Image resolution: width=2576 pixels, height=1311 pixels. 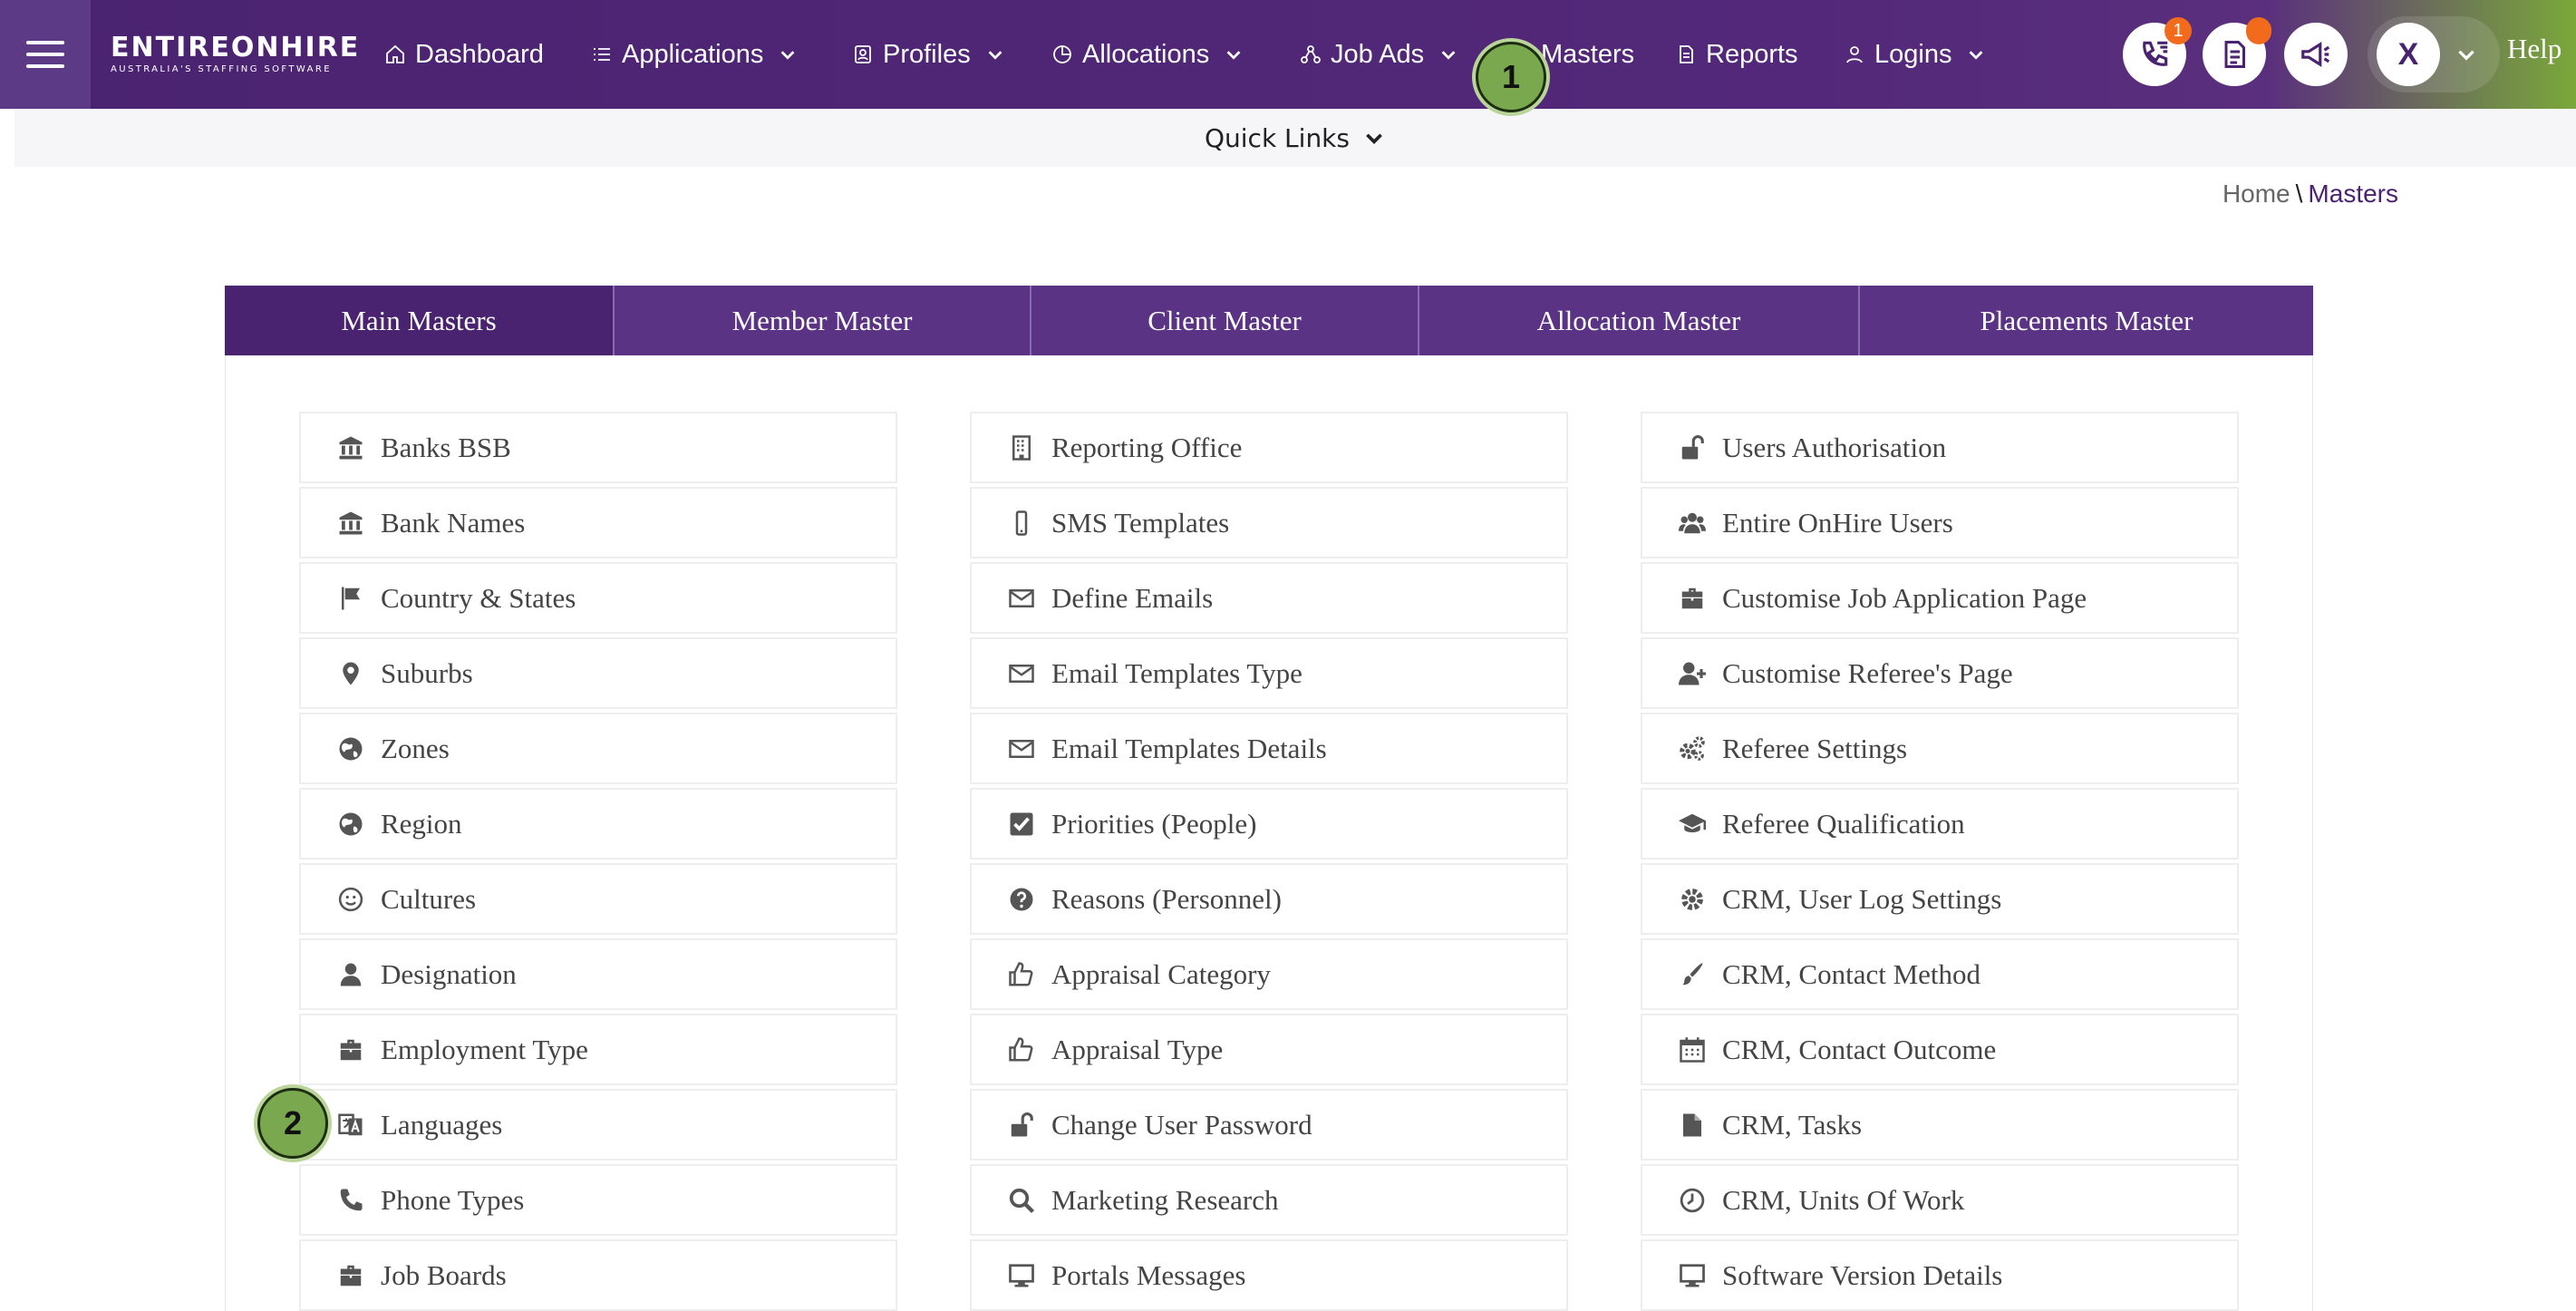 I want to click on master-link-customise-referee-s-page: Customise Referee's Page, so click(x=1940, y=673).